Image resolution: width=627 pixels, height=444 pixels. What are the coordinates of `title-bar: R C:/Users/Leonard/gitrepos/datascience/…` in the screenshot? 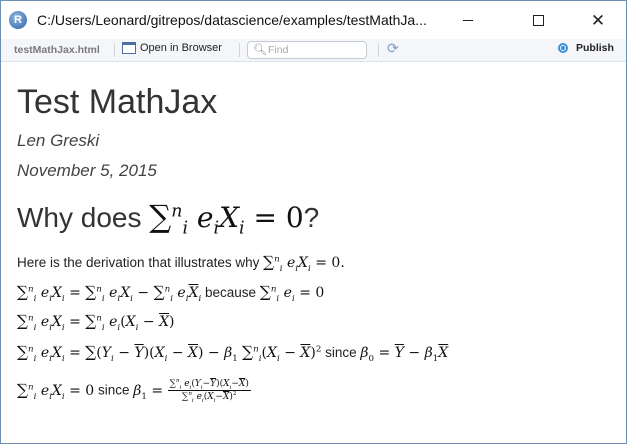 It's located at (313, 20).